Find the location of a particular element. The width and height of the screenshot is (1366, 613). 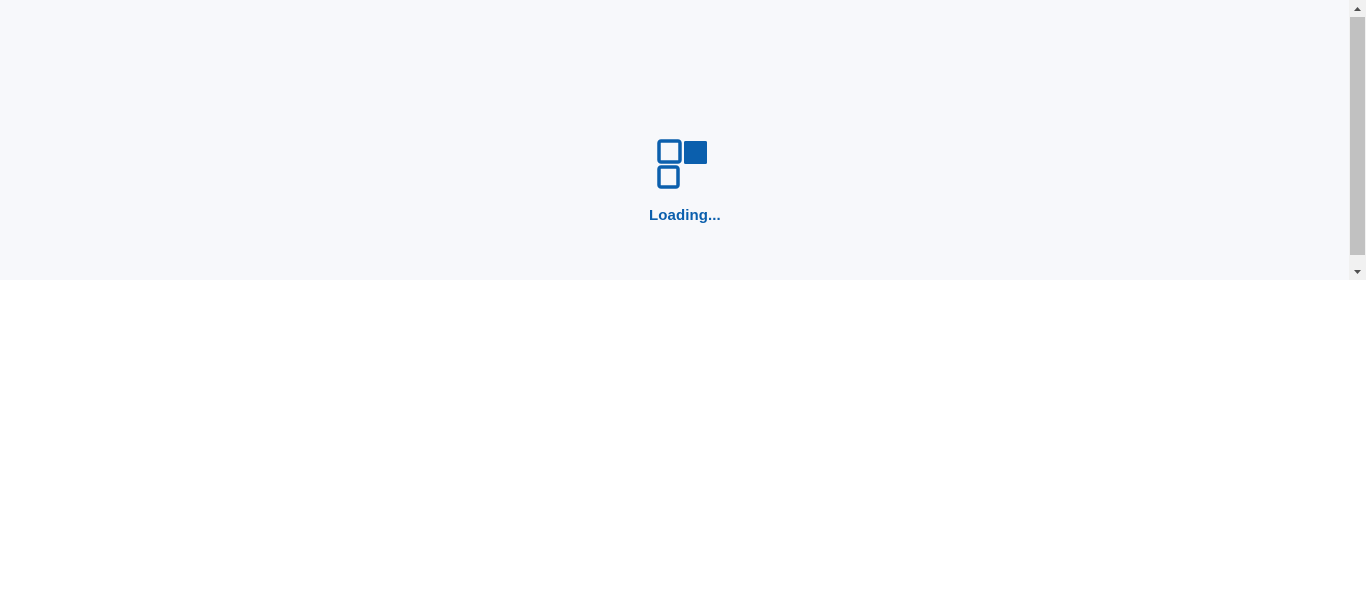

scroll-down-arrow-glyph is located at coordinates (1357, 271).